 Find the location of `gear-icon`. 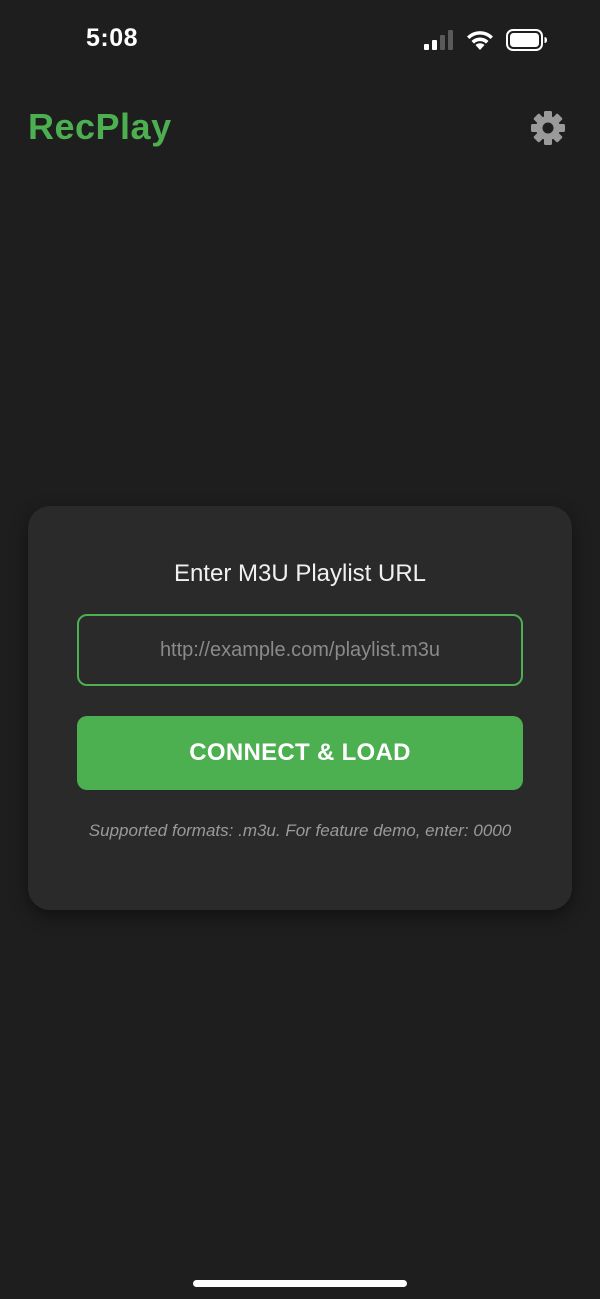

gear-icon is located at coordinates (548, 130).